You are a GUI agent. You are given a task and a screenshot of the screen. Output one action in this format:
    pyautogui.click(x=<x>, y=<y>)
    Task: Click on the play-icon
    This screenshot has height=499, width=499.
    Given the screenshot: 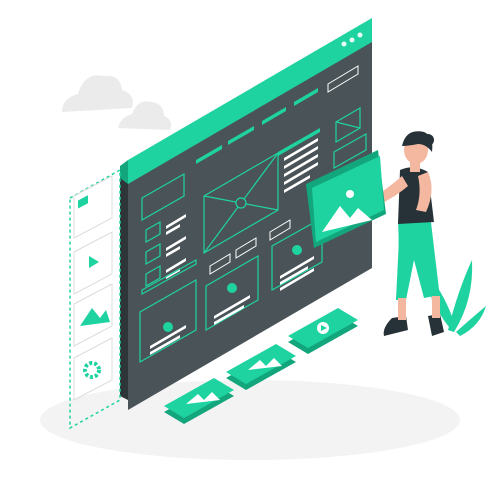 What is the action you would take?
    pyautogui.click(x=168, y=327)
    